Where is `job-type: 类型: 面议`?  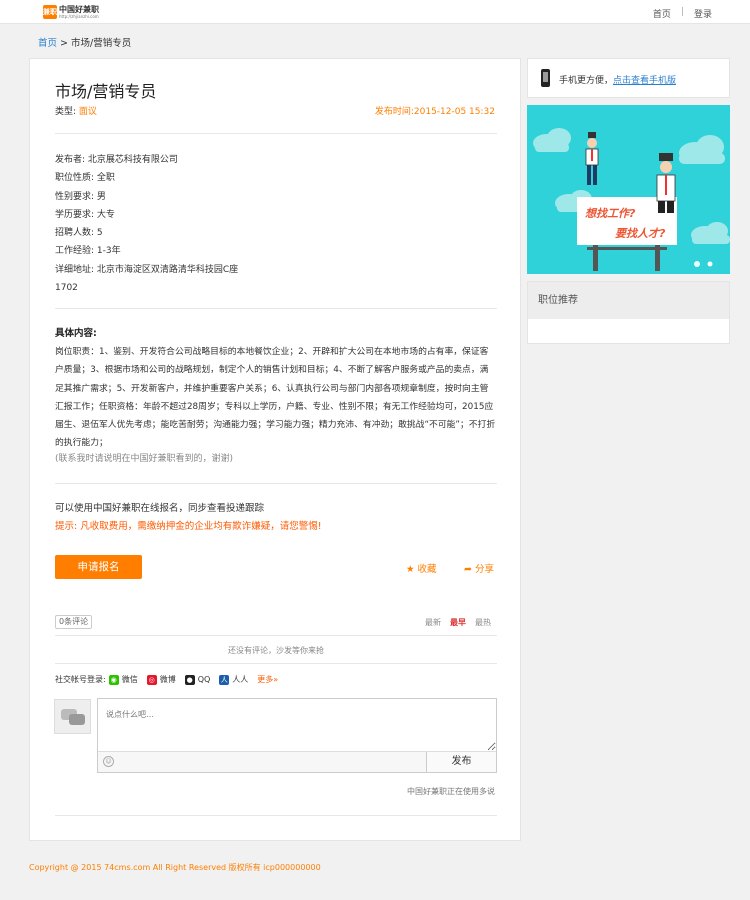
job-type: 类型: 面议 is located at coordinates (76, 110).